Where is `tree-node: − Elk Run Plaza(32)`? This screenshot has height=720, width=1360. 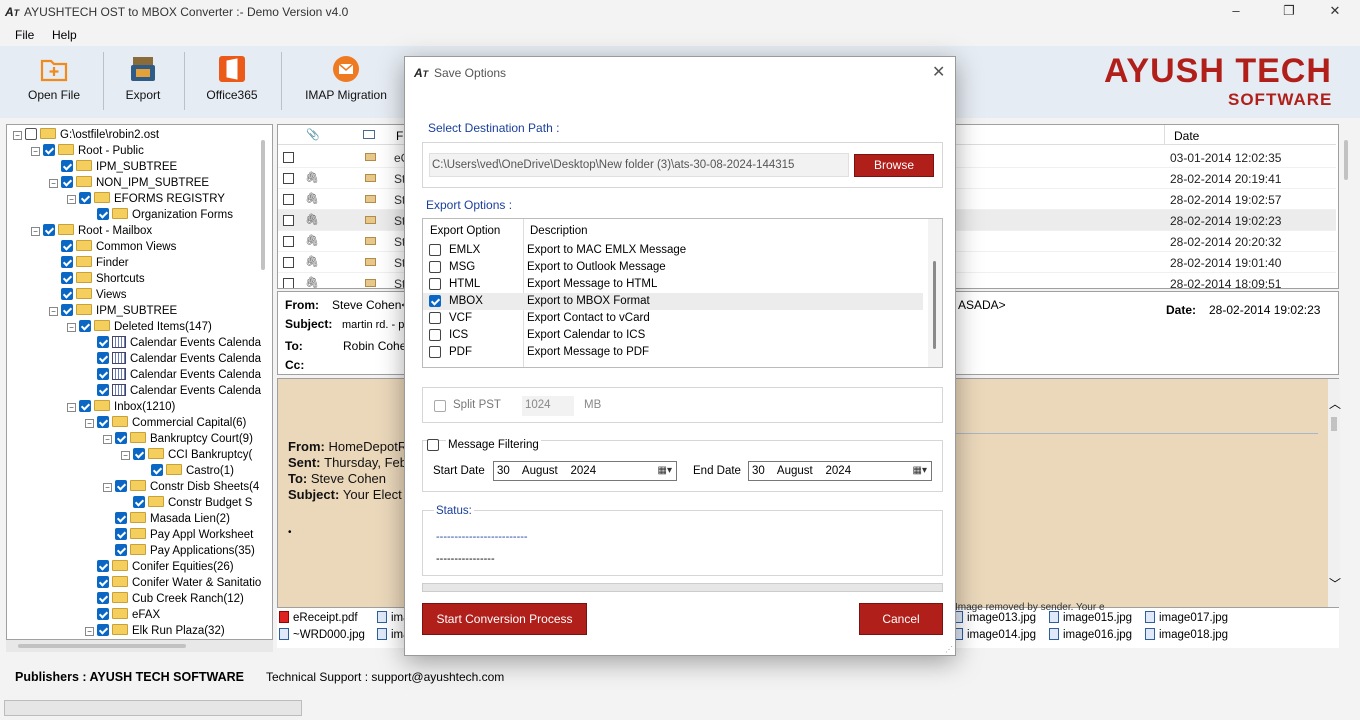 tree-node: − Elk Run Plaza(32) is located at coordinates (155, 631).